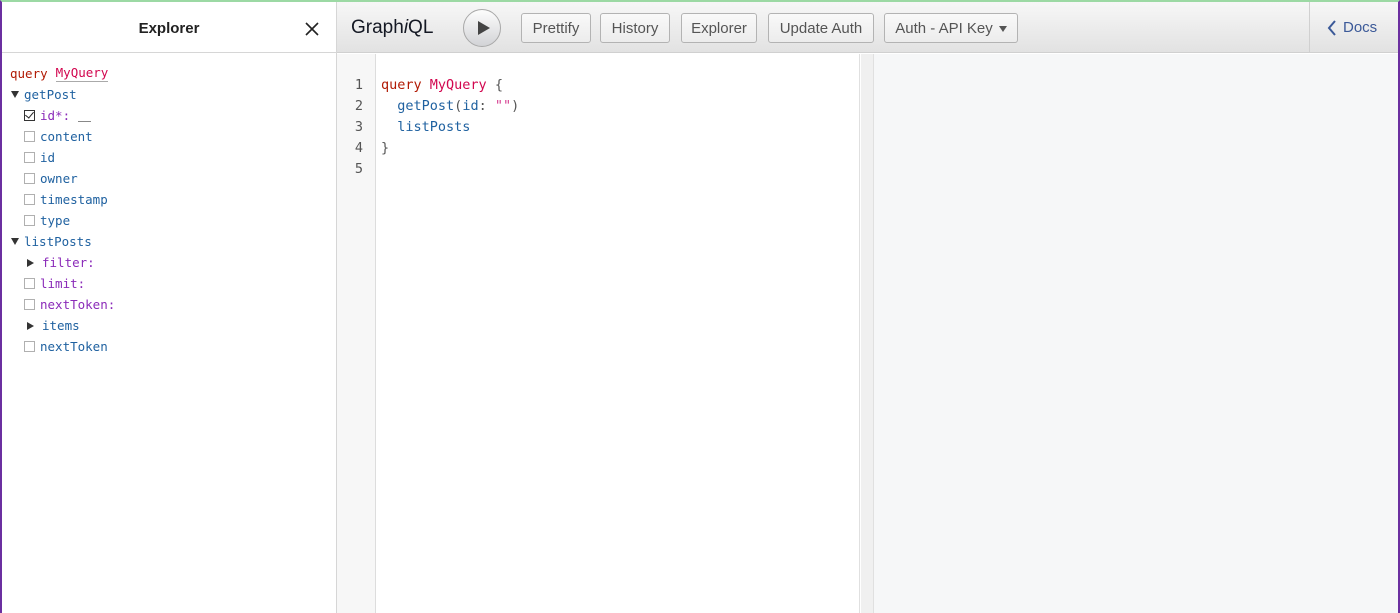 The width and height of the screenshot is (1400, 613). Describe the element at coordinates (867, 333) in the screenshot. I see `pane-splitter` at that location.